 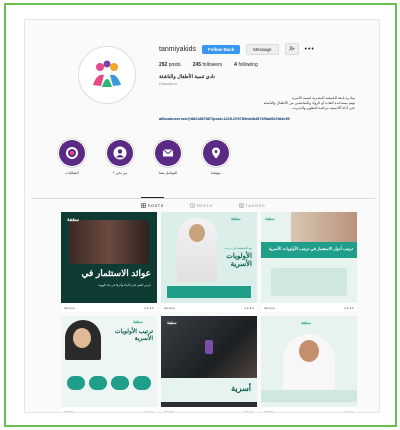 I want to click on followers-number: 245, so click(x=197, y=65).